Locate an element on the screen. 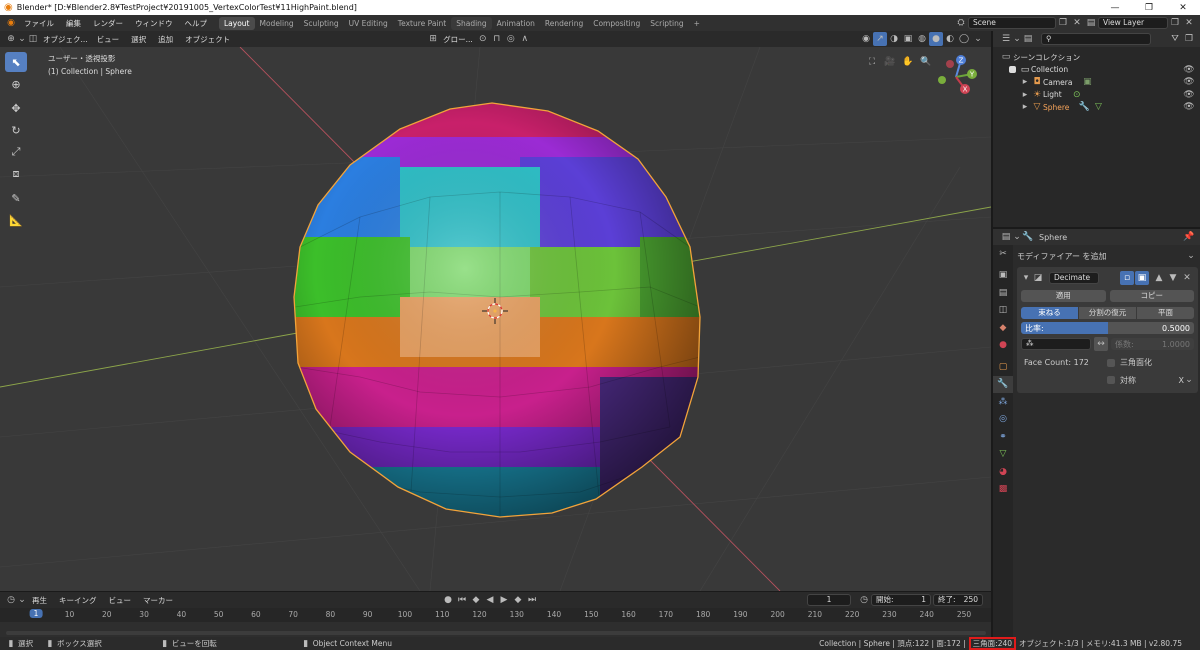 This screenshot has height=650, width=1200. wireframe-shading-icon: ◍ is located at coordinates (922, 39).